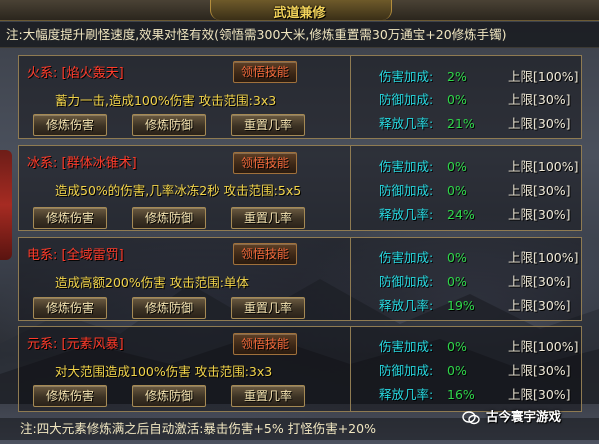  Describe the element at coordinates (461, 394) in the screenshot. I see `release-chance-value: 16%` at that location.